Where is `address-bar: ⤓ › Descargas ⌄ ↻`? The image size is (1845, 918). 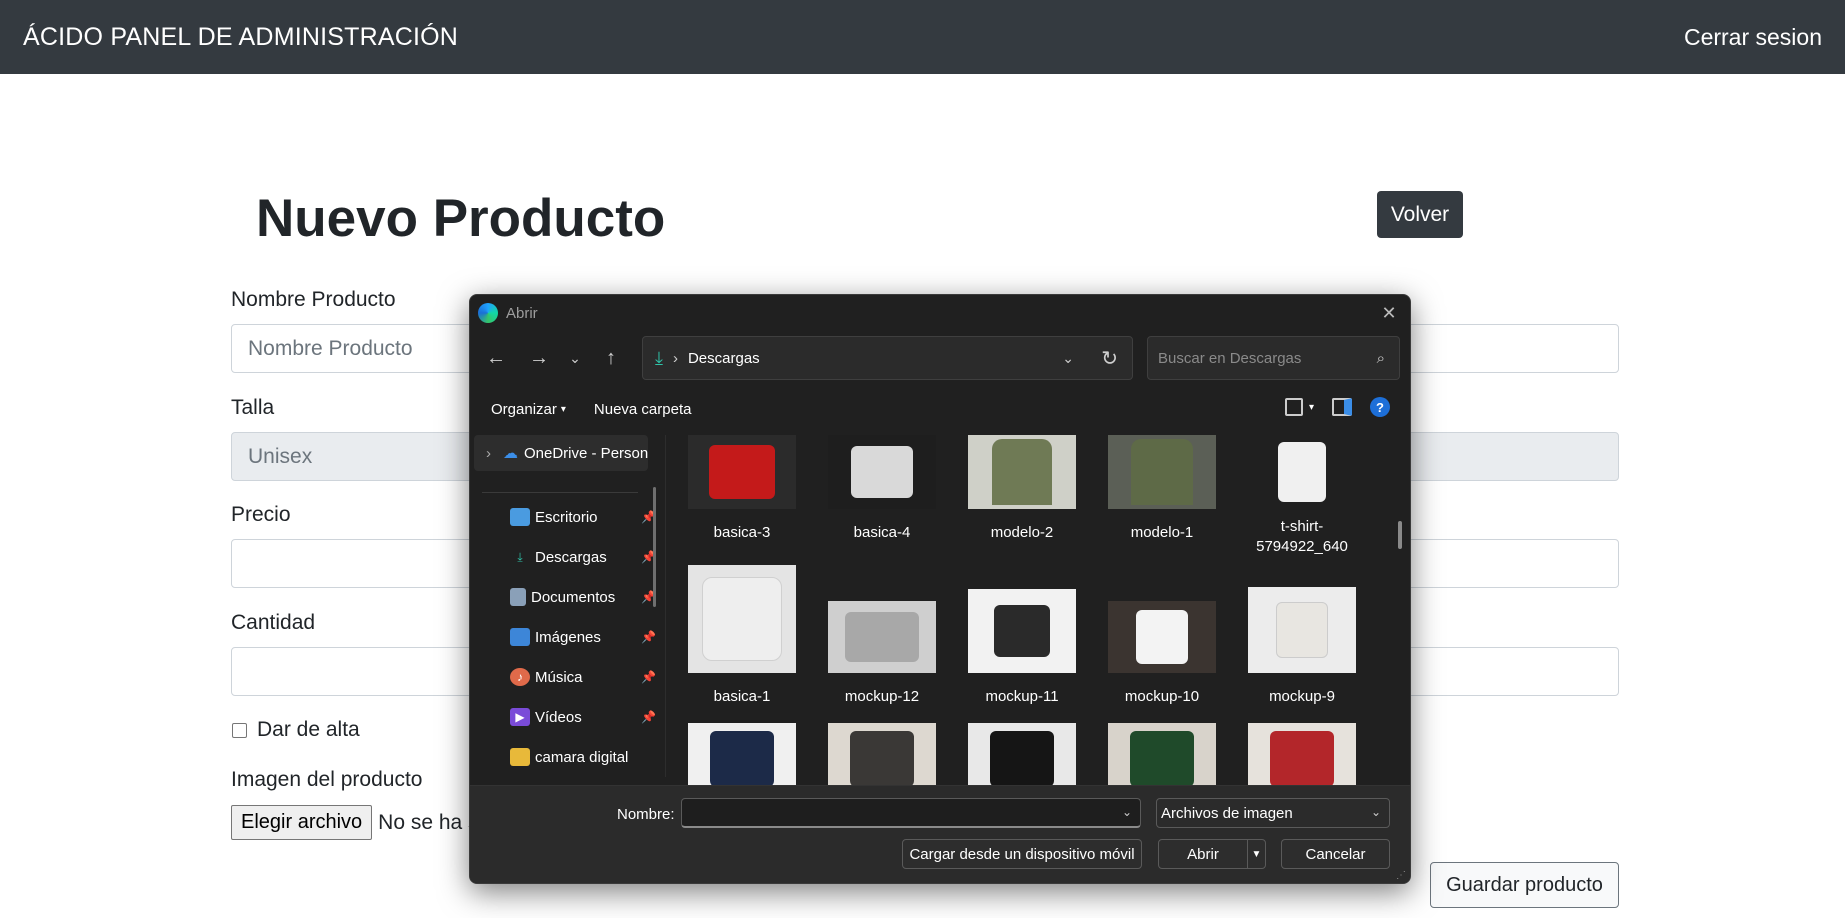
address-bar: ⤓ › Descargas ⌄ ↻ is located at coordinates (887, 358).